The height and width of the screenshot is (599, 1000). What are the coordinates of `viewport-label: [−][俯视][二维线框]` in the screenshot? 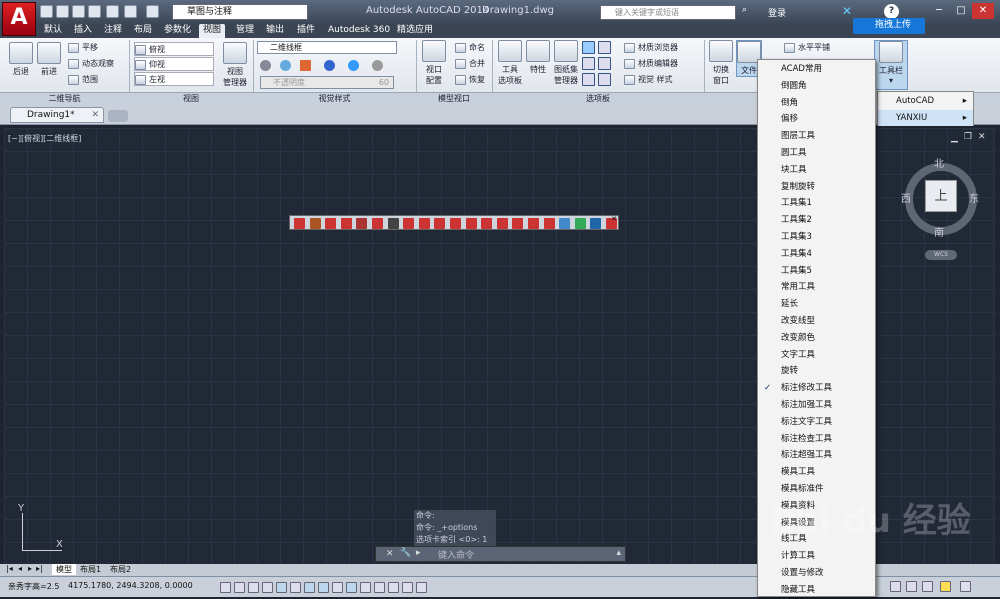 It's located at (44, 138).